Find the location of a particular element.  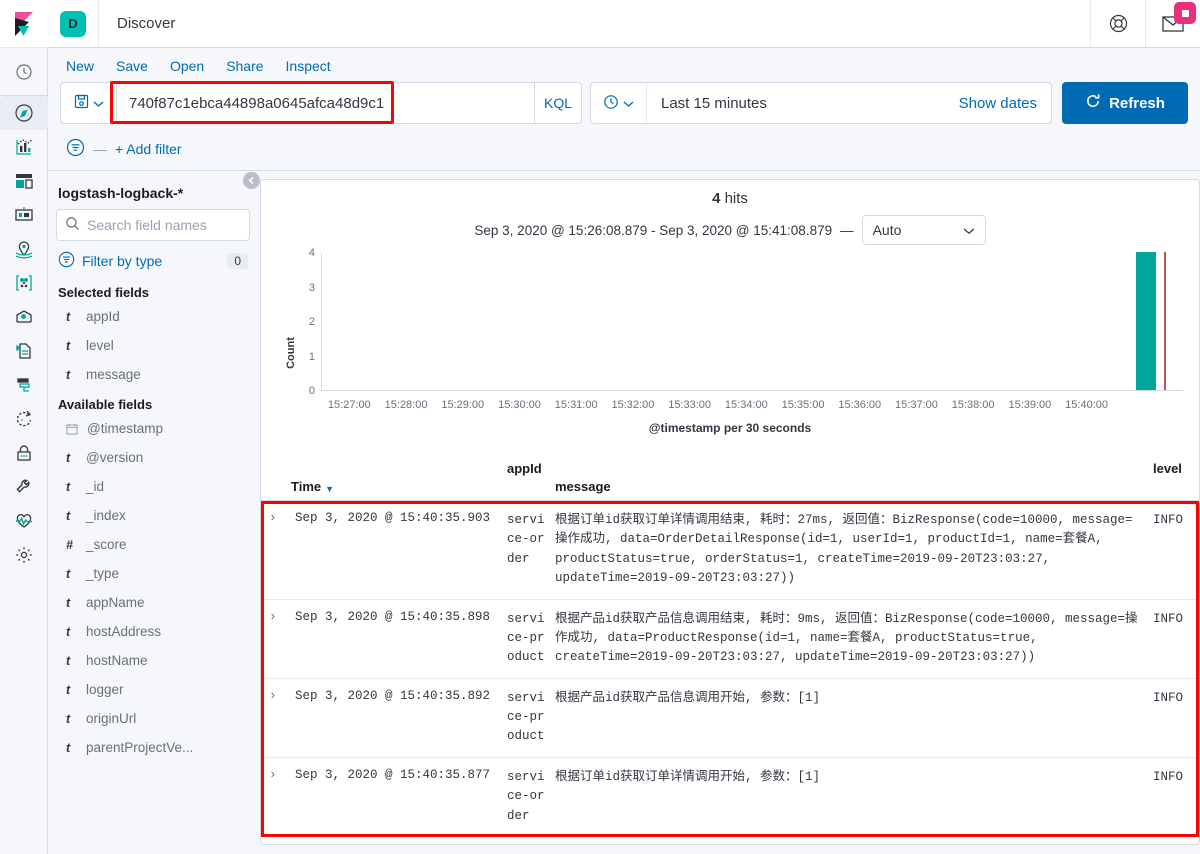

sidebar-item-logs is located at coordinates (24, 351).